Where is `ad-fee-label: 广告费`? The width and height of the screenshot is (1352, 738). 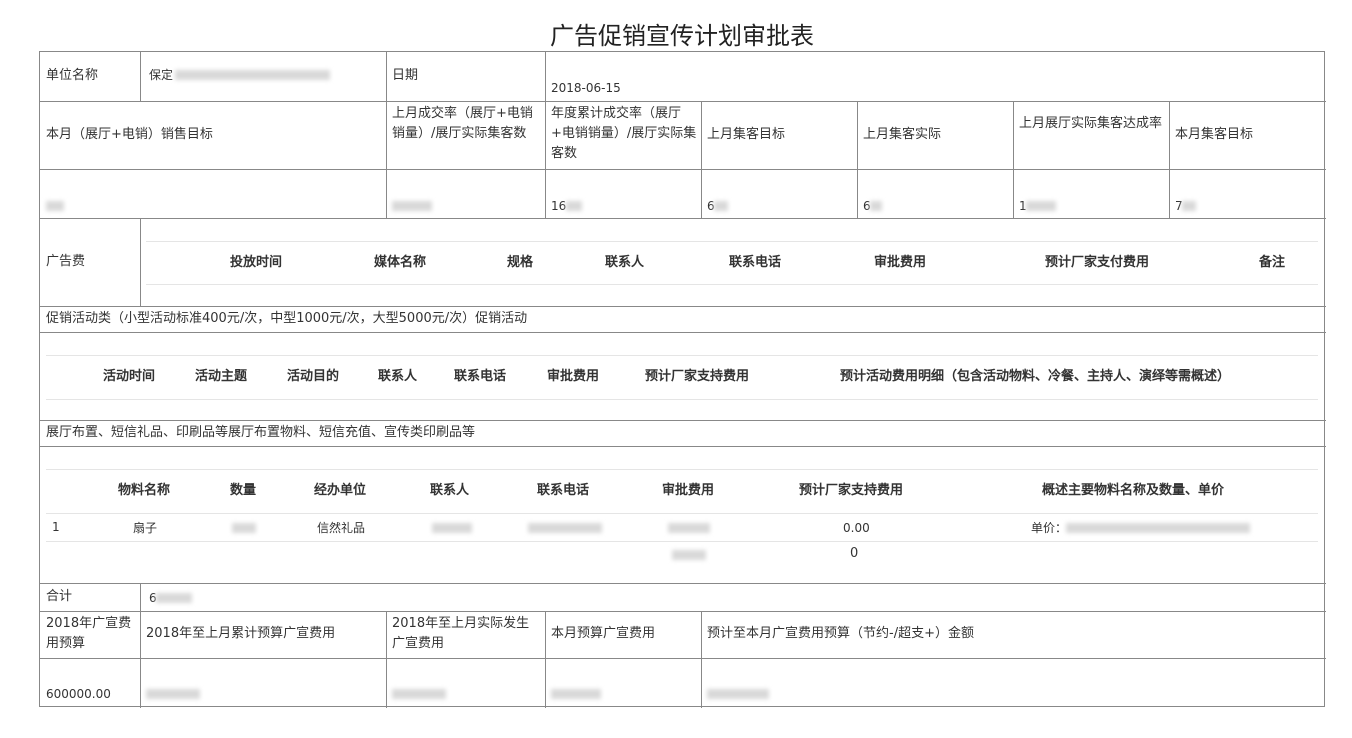 ad-fee-label: 广告费 is located at coordinates (66, 261).